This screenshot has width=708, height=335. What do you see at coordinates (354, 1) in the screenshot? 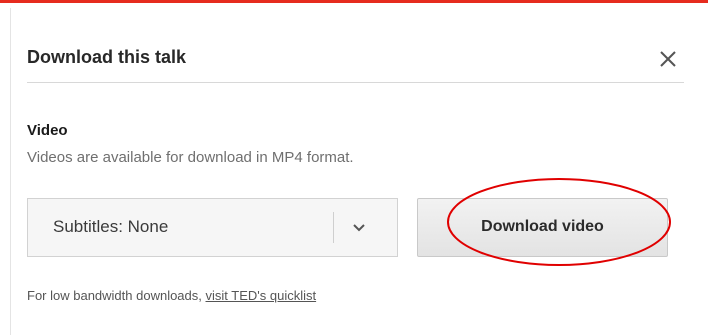
I see `top-accent-bar` at bounding box center [354, 1].